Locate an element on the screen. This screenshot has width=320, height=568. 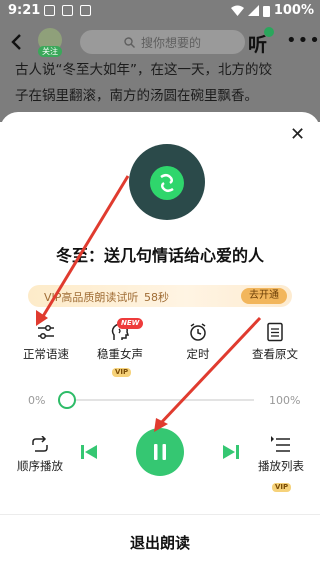
annotation-arrow-head is located at coordinates (161, 425).